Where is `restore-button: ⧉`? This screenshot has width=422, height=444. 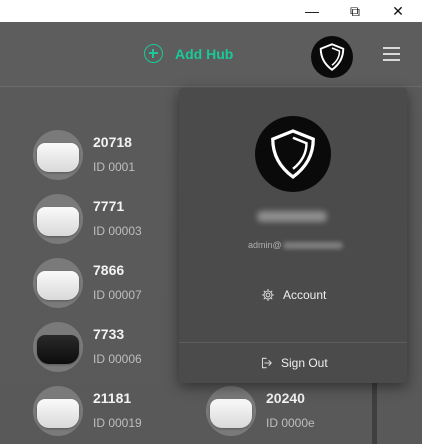
restore-button: ⧉ is located at coordinates (355, 11).